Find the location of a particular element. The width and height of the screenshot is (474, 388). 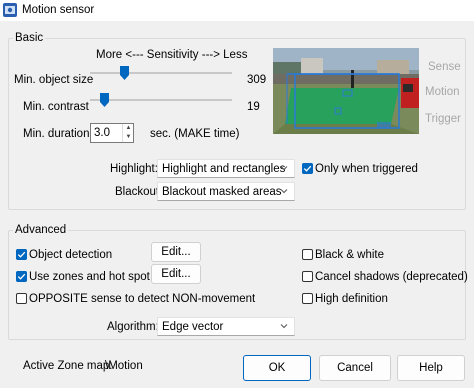

min-contrast-value: 19 is located at coordinates (253, 107).